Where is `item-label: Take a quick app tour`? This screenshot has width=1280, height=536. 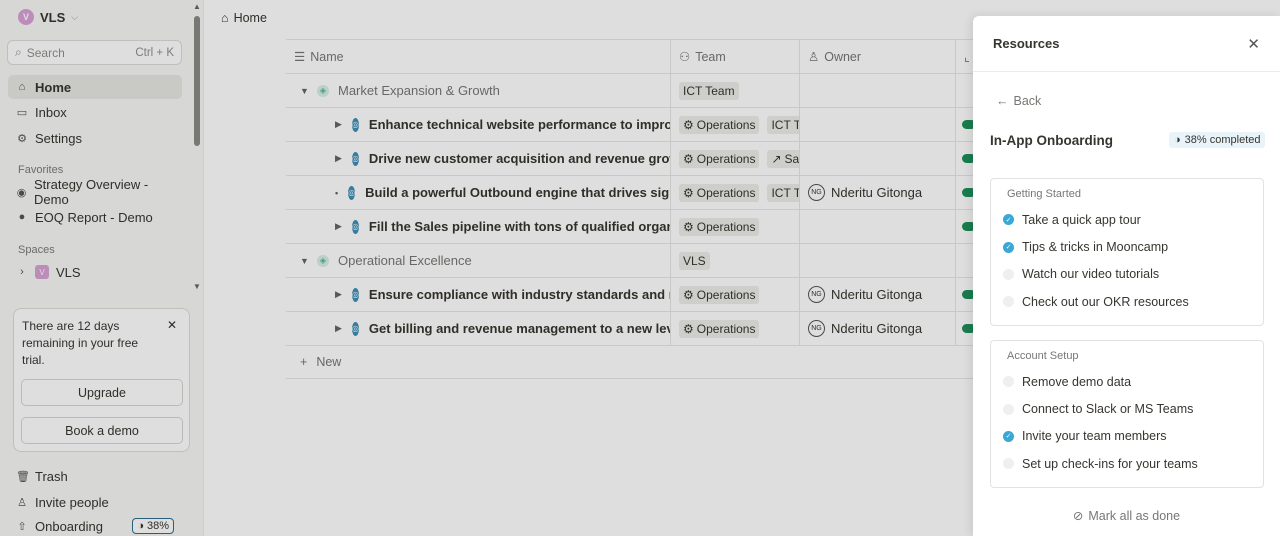
item-label: Take a quick app tour is located at coordinates (1081, 219).